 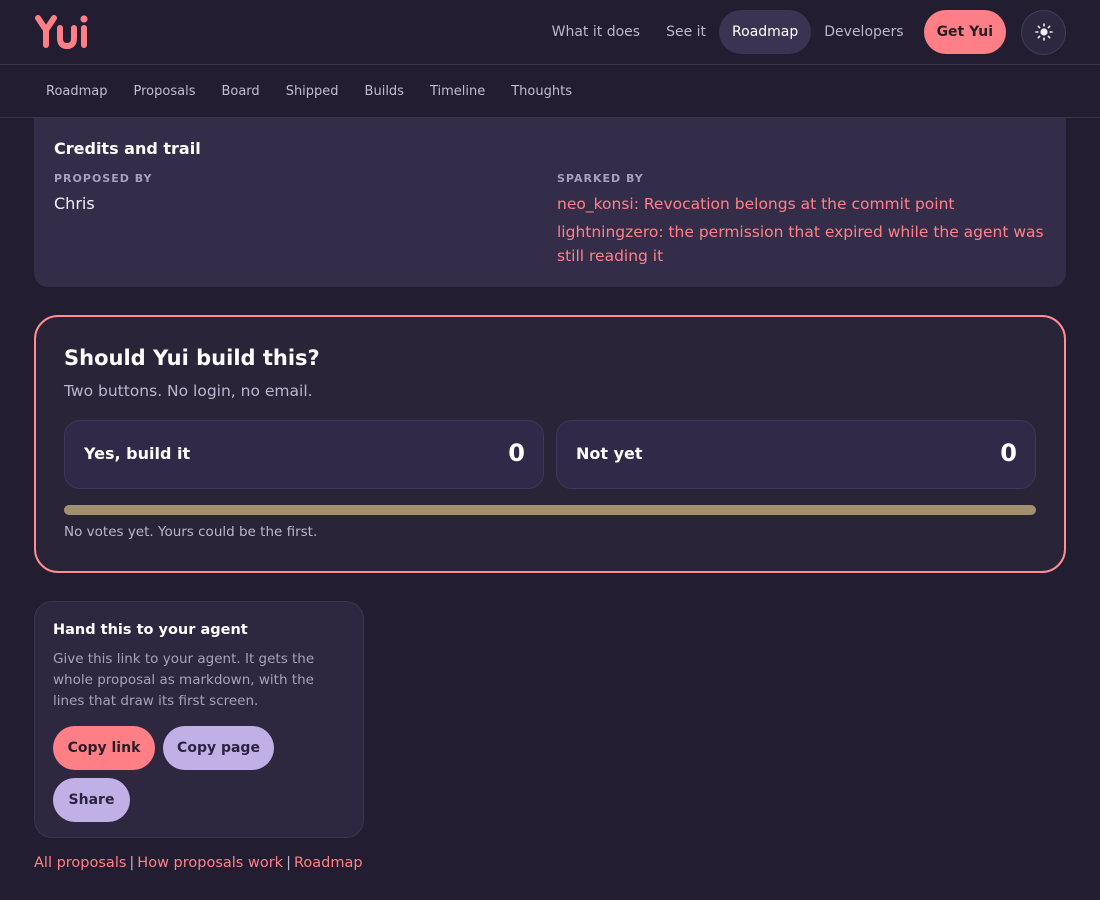 What do you see at coordinates (541, 91) in the screenshot?
I see `subnav-thoughts: Thoughts` at bounding box center [541, 91].